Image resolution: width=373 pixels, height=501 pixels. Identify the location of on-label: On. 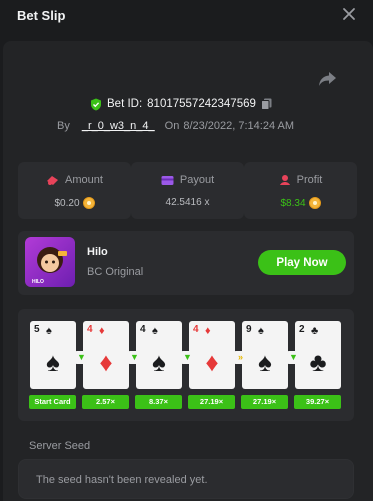
(172, 126).